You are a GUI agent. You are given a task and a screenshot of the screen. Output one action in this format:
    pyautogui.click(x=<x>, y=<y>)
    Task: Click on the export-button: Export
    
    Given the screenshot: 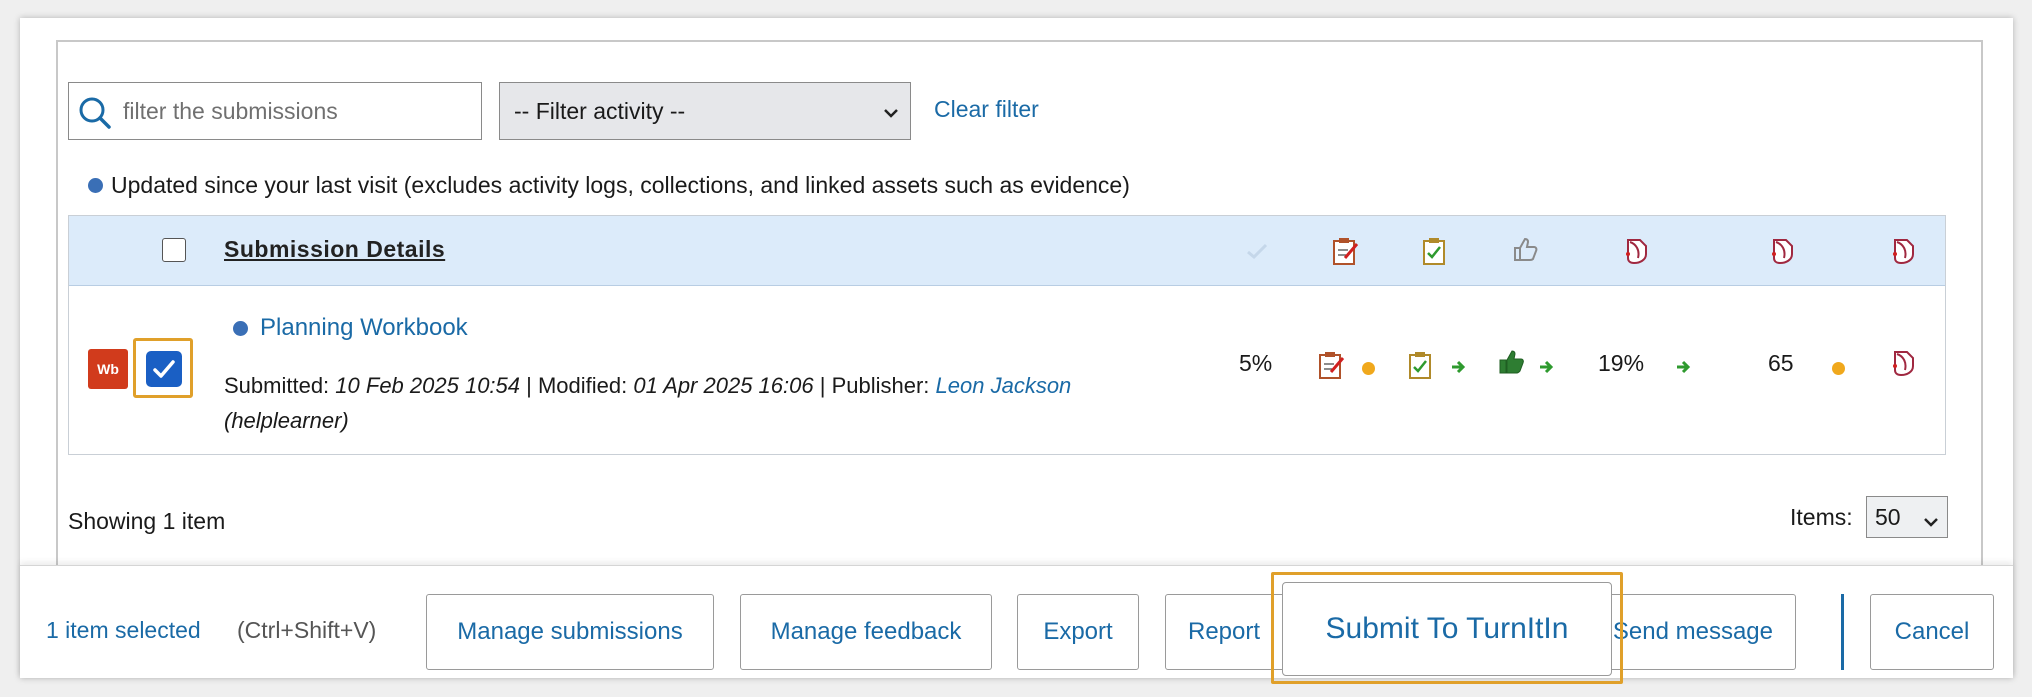 What is the action you would take?
    pyautogui.click(x=1078, y=632)
    